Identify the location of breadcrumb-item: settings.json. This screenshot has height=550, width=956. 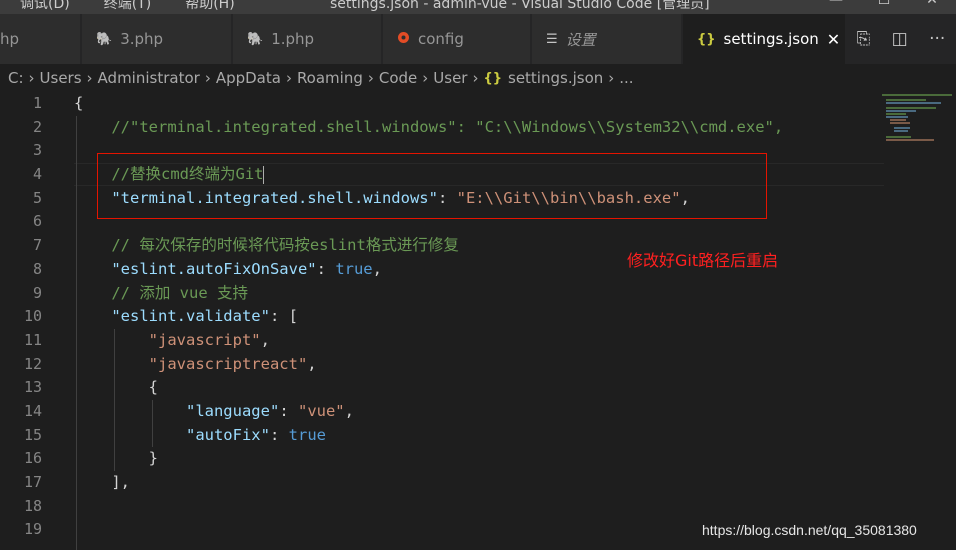
(555, 78).